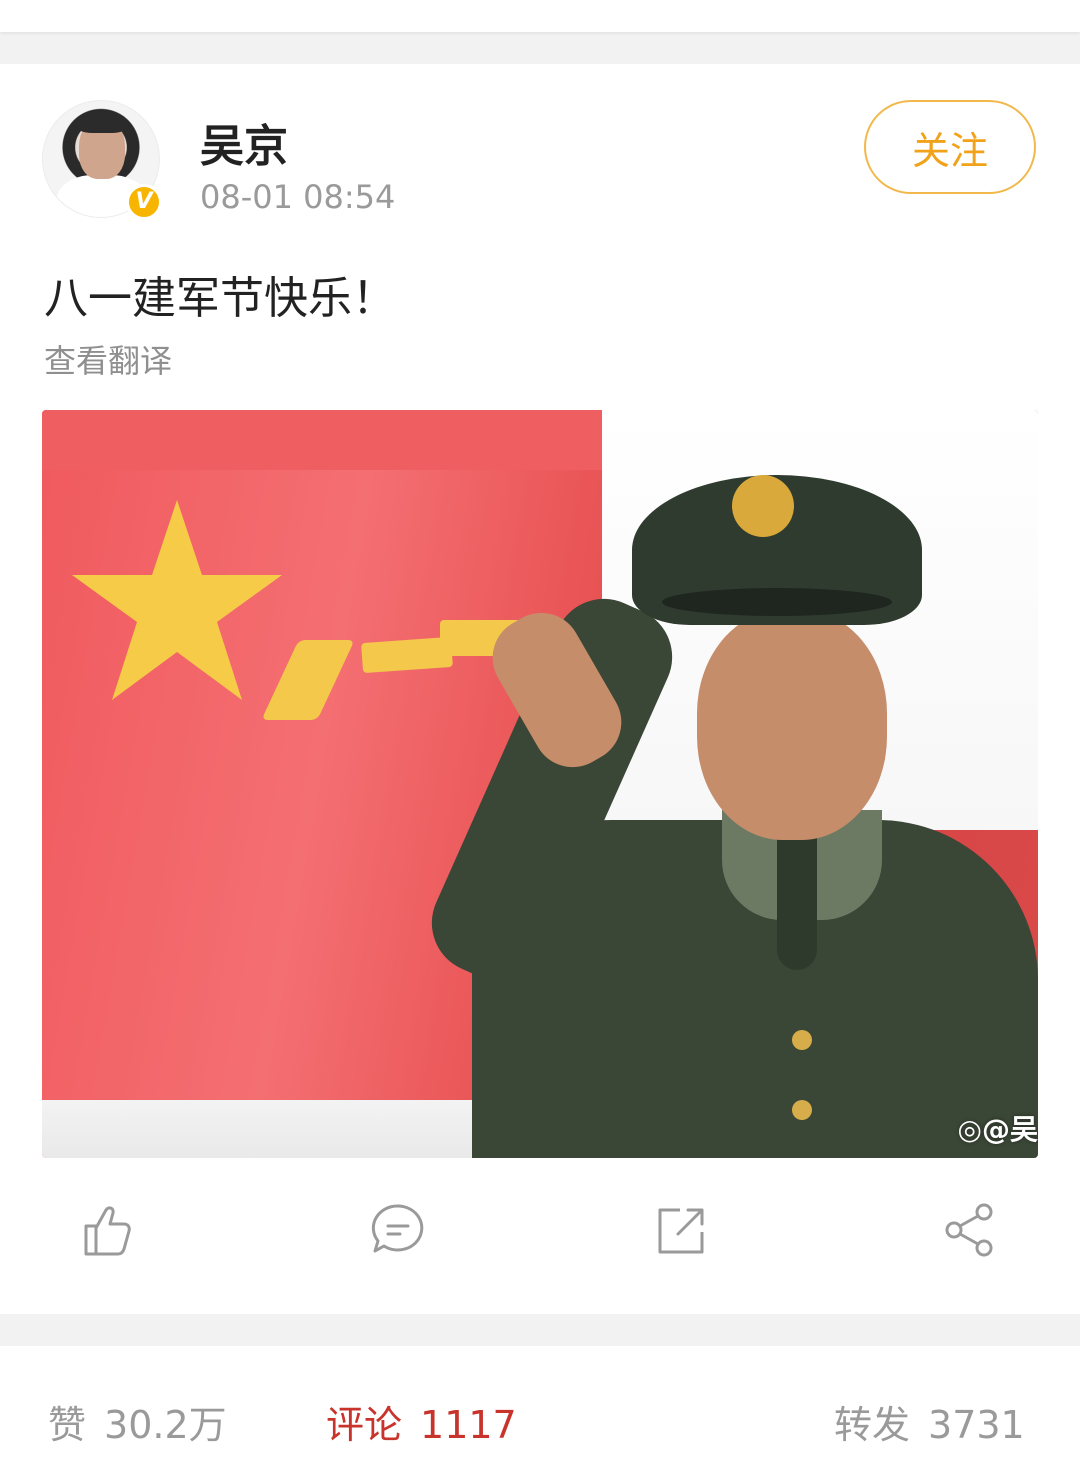 This screenshot has width=1080, height=1459. I want to click on image-watermark: ◎@吴, so click(998, 1128).